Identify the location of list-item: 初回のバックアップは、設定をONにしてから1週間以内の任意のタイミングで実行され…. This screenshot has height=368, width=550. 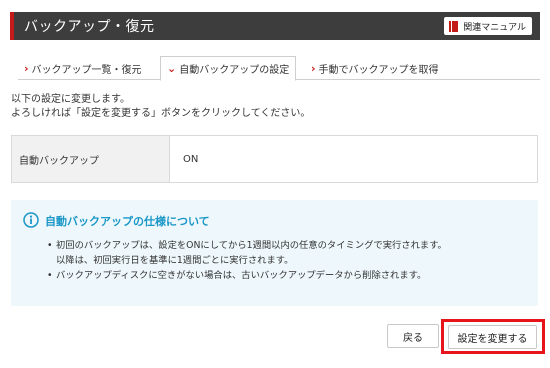
(247, 253).